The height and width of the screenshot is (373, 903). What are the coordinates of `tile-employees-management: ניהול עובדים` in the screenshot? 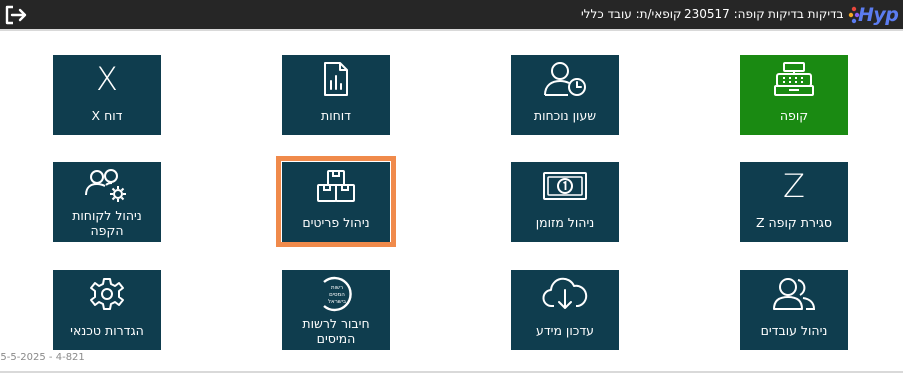 It's located at (794, 310).